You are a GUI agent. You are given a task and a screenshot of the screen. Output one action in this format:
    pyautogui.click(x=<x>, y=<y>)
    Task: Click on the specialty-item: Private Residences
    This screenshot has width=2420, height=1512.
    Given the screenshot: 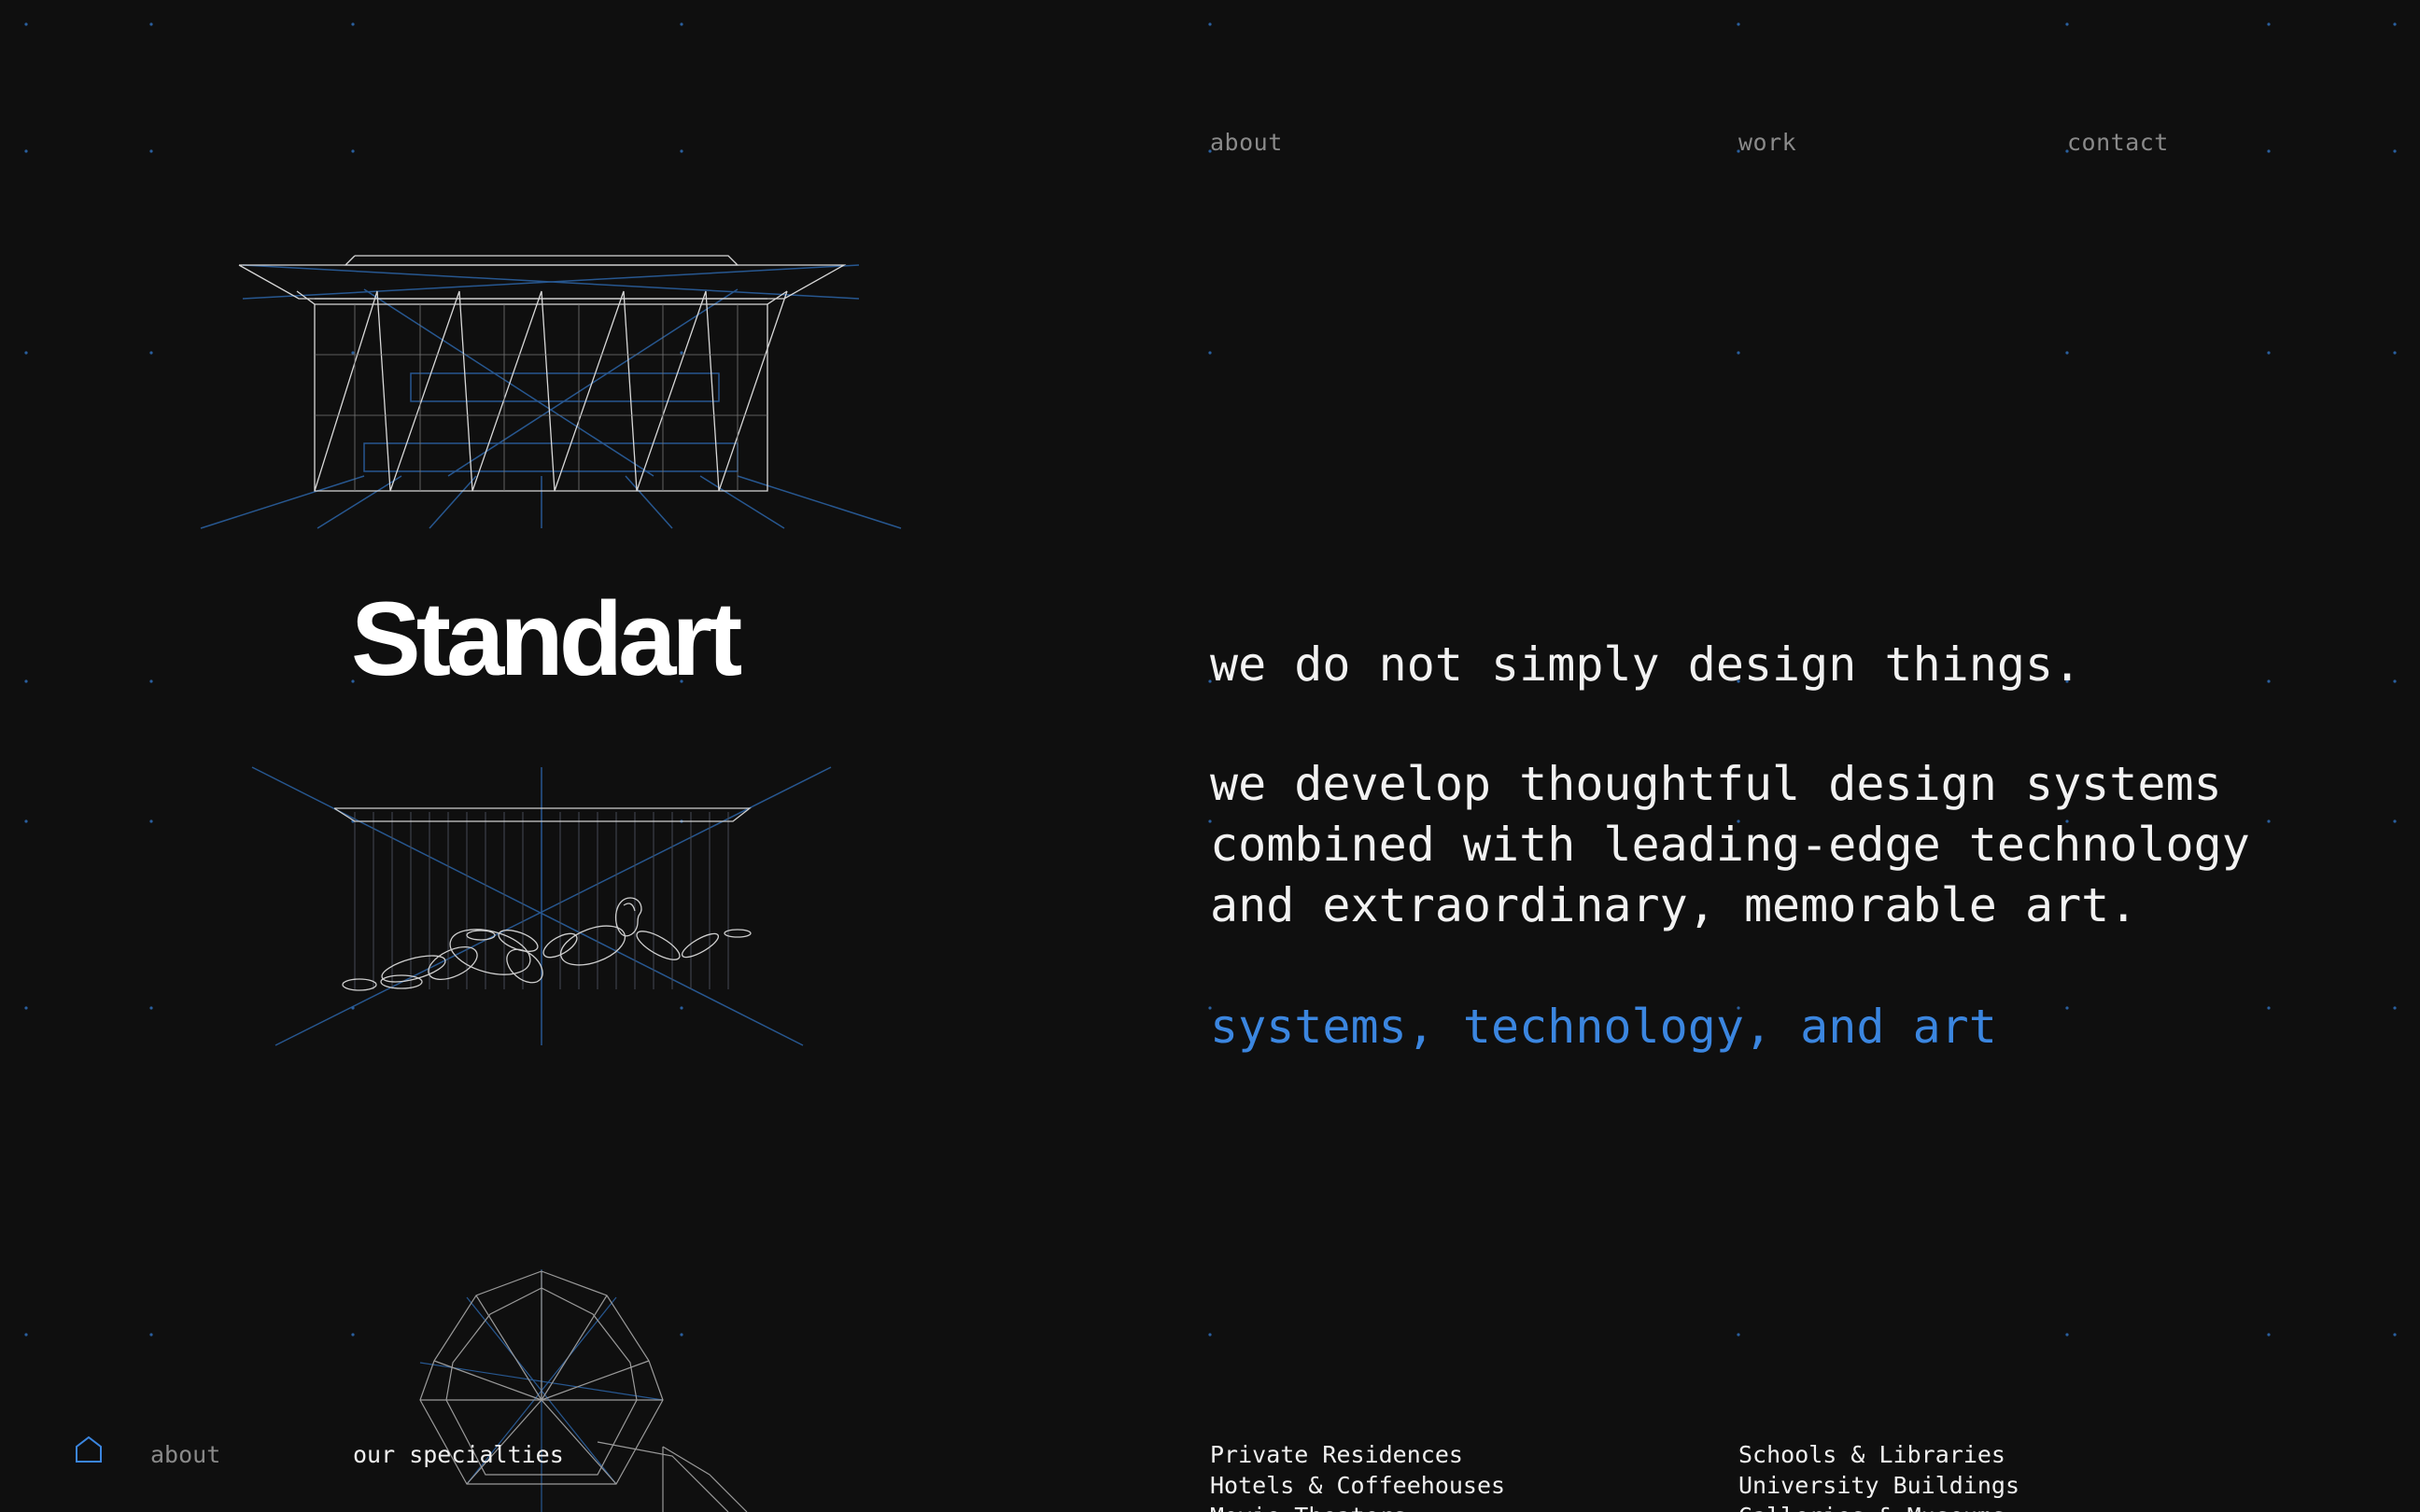 What is the action you would take?
    pyautogui.click(x=1336, y=1454)
    